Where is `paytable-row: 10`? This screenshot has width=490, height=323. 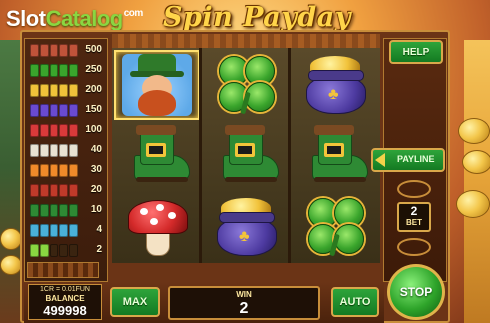 paytable-row: 10 is located at coordinates (67, 211).